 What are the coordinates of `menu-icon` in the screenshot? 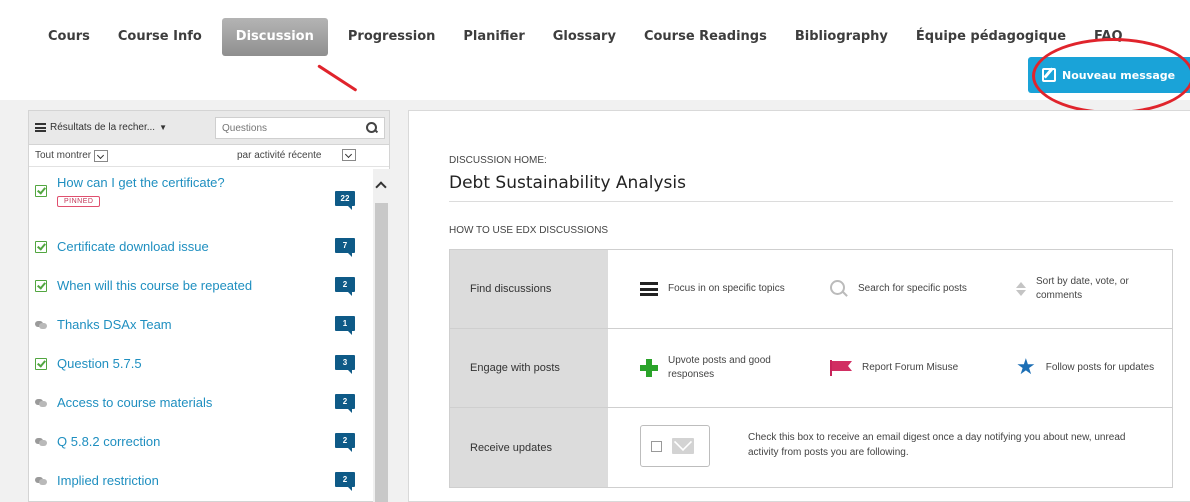 It's located at (40, 127).